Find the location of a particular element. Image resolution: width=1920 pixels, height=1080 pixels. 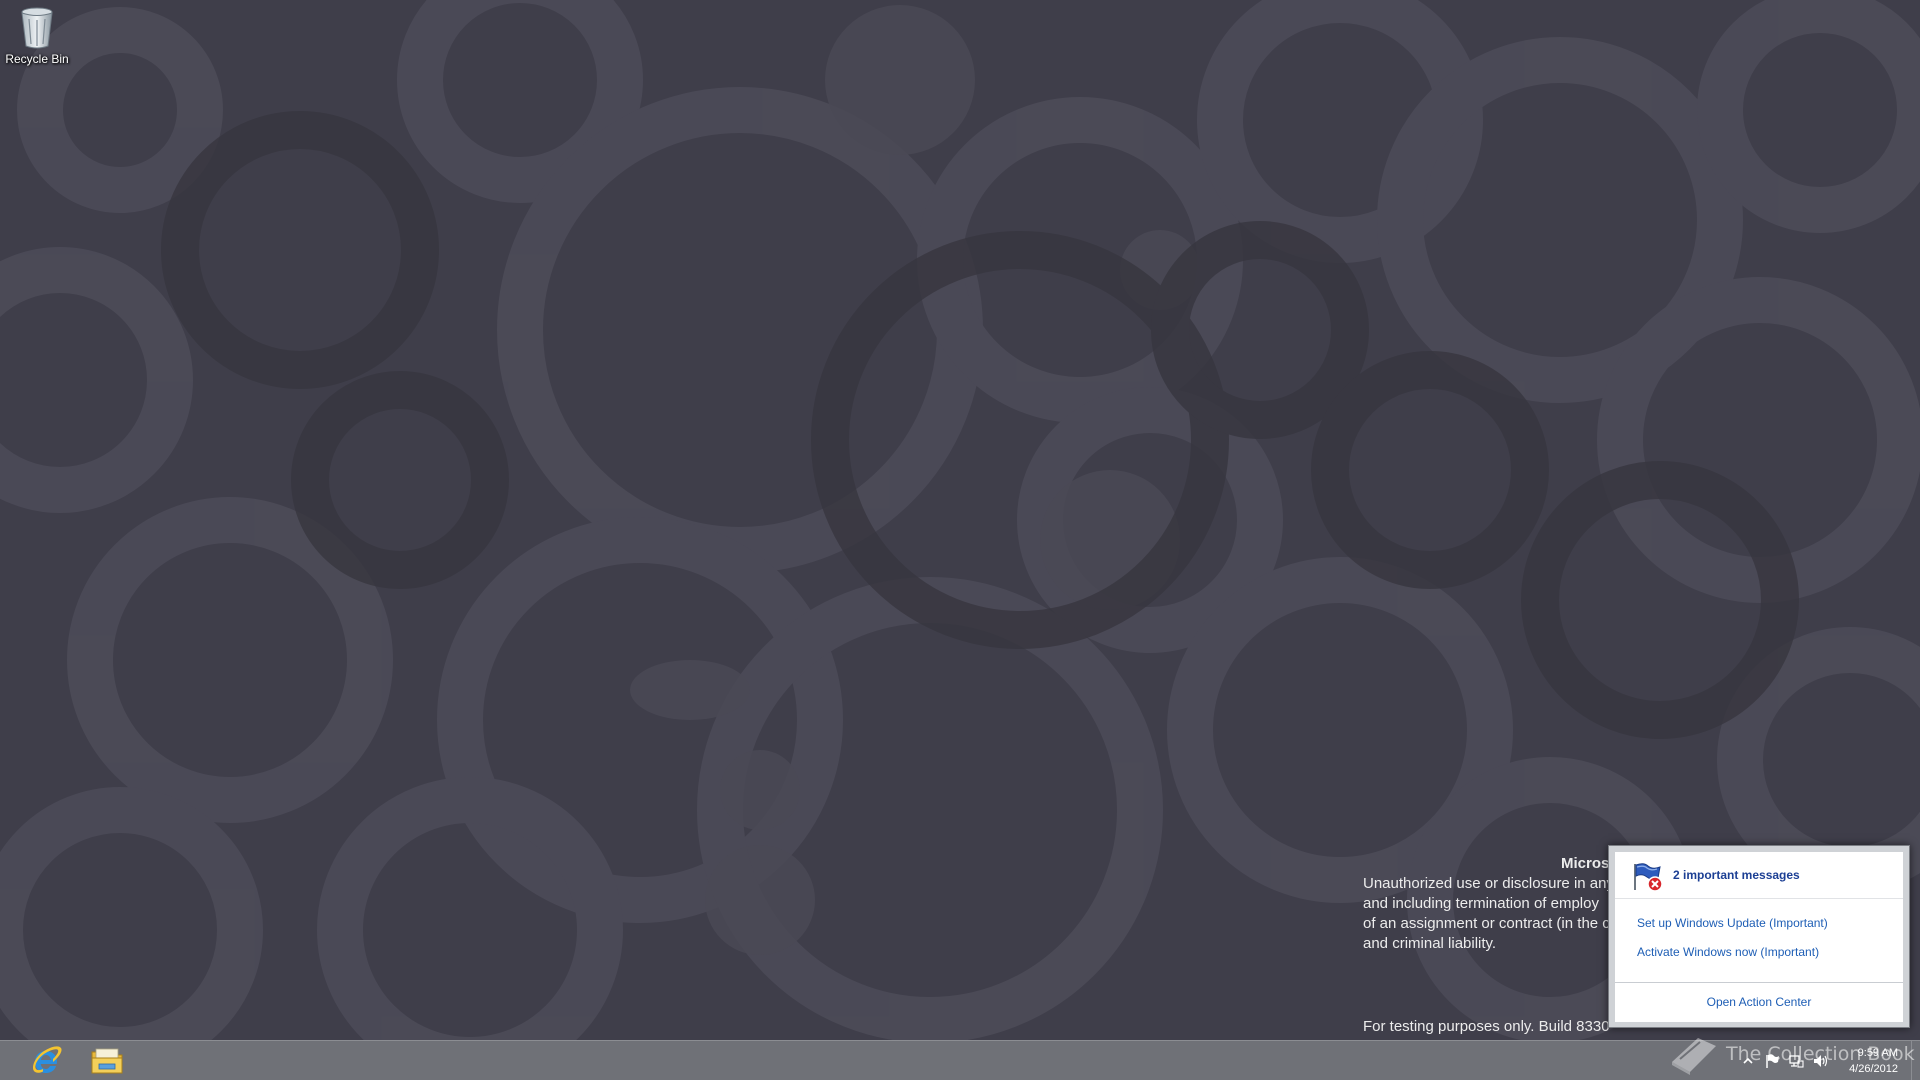

internet-explorer-icon is located at coordinates (47, 1059).